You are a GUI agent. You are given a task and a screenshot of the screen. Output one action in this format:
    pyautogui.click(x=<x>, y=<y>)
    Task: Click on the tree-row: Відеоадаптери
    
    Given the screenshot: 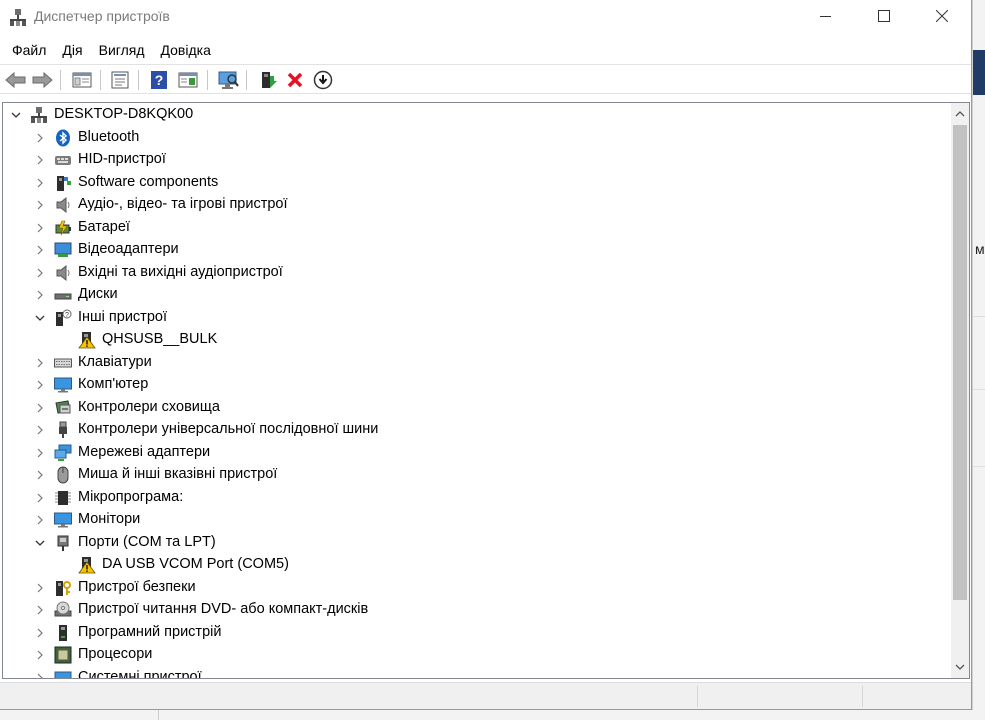 What is the action you would take?
    pyautogui.click(x=473, y=250)
    